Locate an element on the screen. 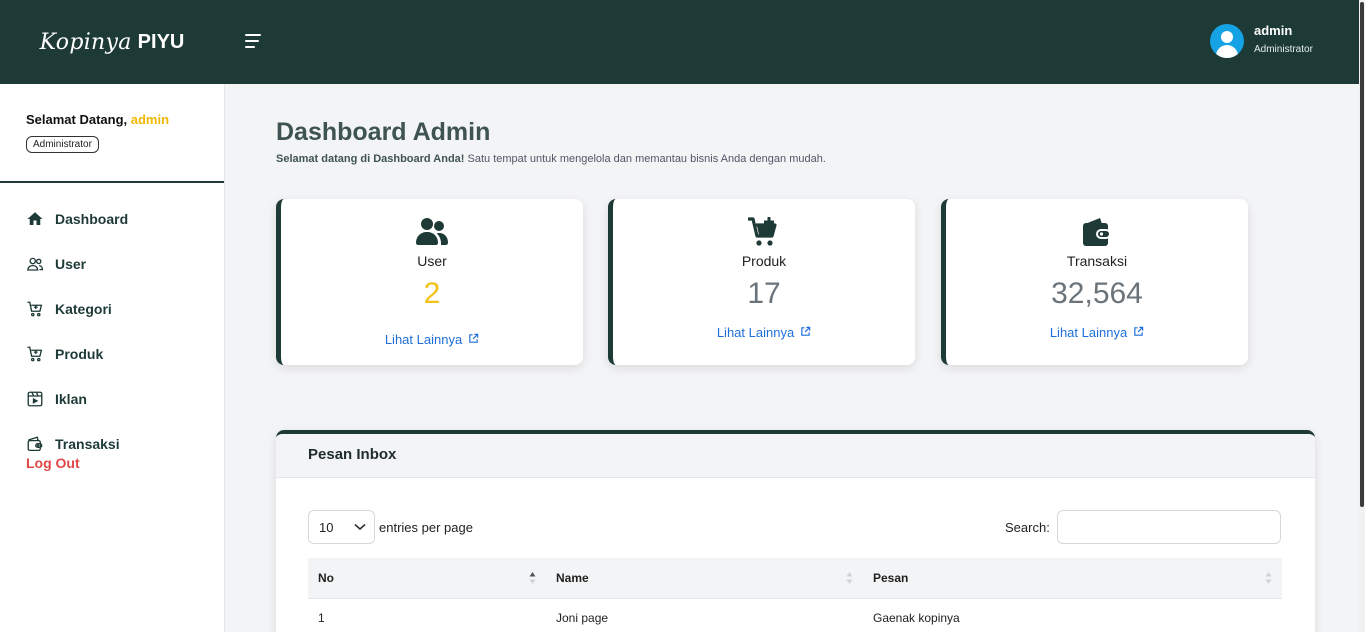  welcome-text: Selamat Datang, admin is located at coordinates (97, 119).